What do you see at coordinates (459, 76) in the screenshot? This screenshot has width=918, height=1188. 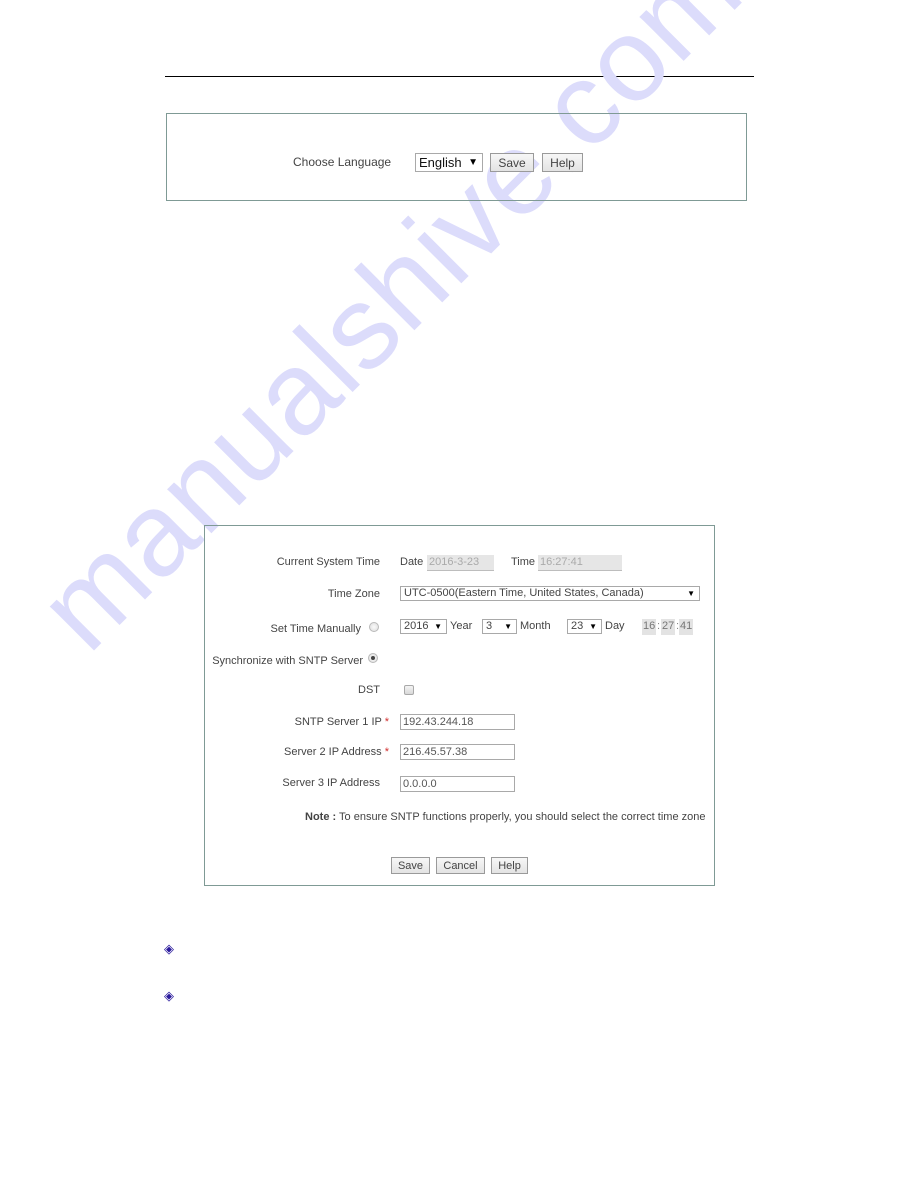 I see `page-header-rule` at bounding box center [459, 76].